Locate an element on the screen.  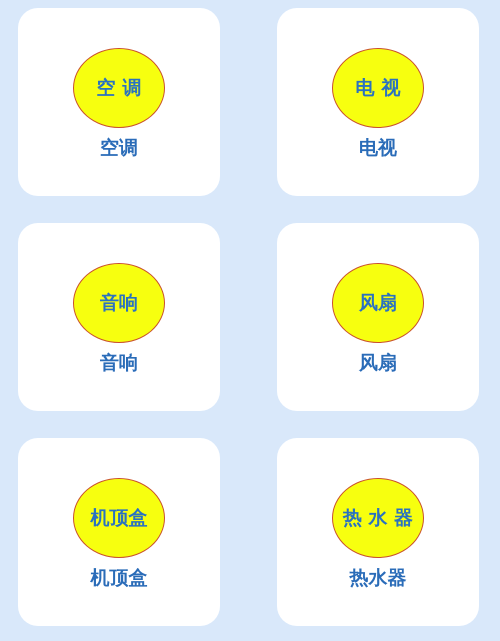
device-card: 机顶盒 机顶盒 is located at coordinates (119, 532).